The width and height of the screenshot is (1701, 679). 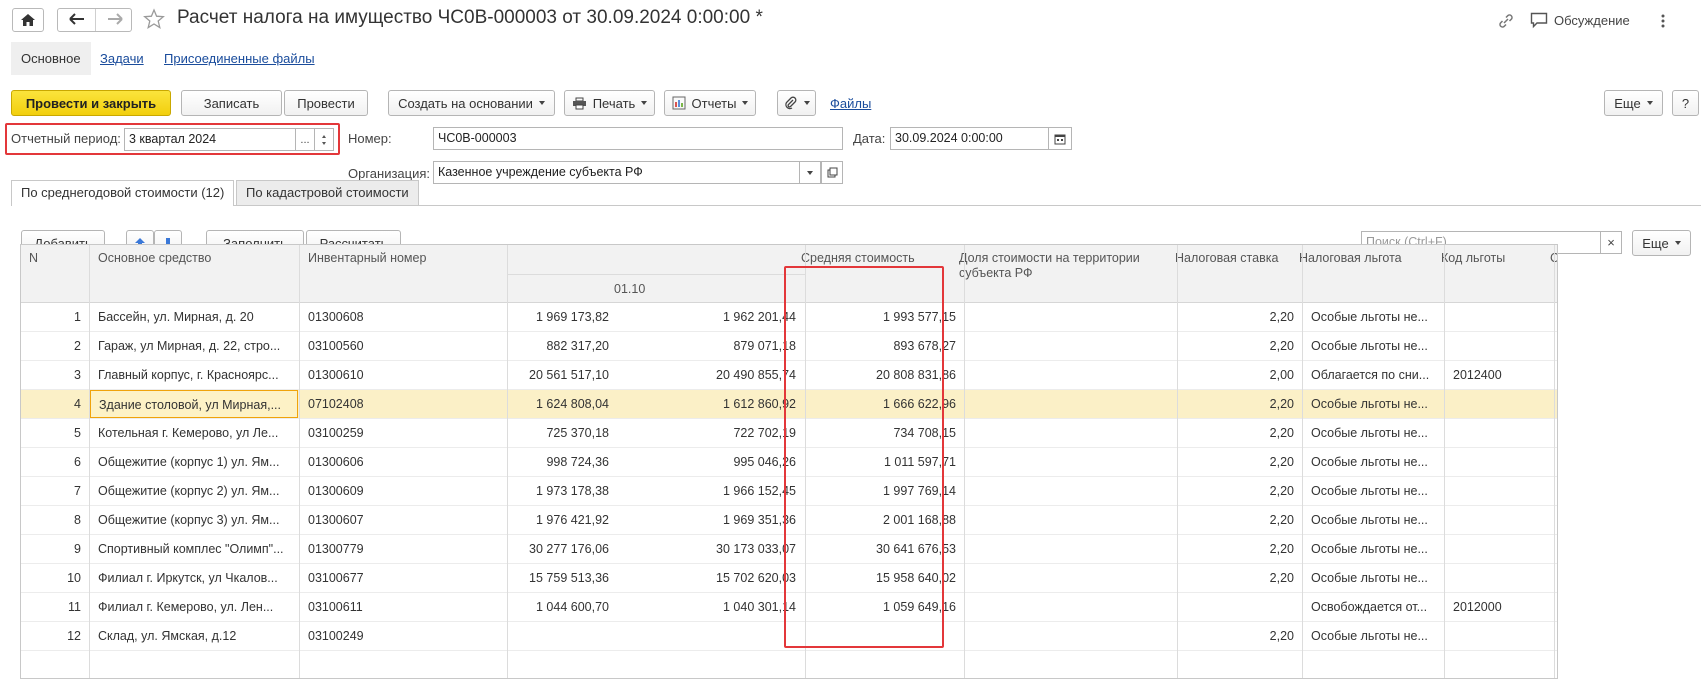 I want to click on attach-button, so click(x=796, y=103).